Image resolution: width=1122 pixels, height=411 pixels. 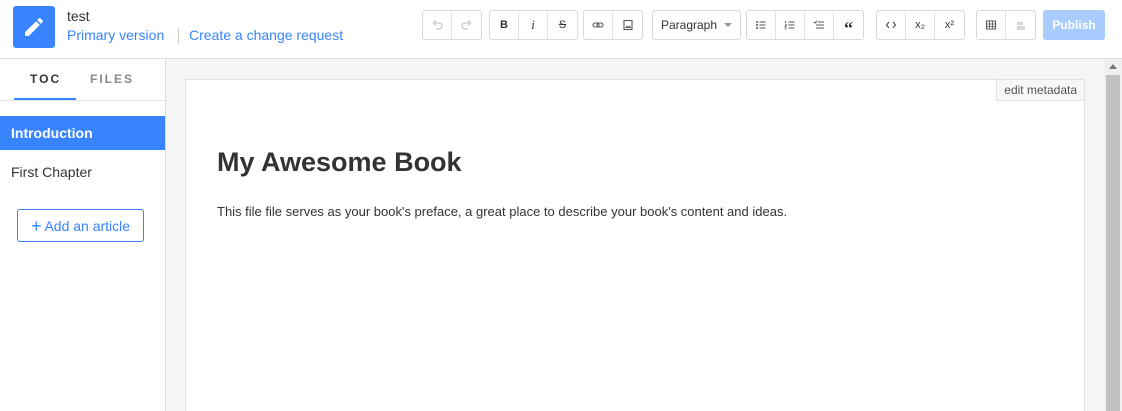 I want to click on vertical-scrollbar, so click(x=1113, y=235).